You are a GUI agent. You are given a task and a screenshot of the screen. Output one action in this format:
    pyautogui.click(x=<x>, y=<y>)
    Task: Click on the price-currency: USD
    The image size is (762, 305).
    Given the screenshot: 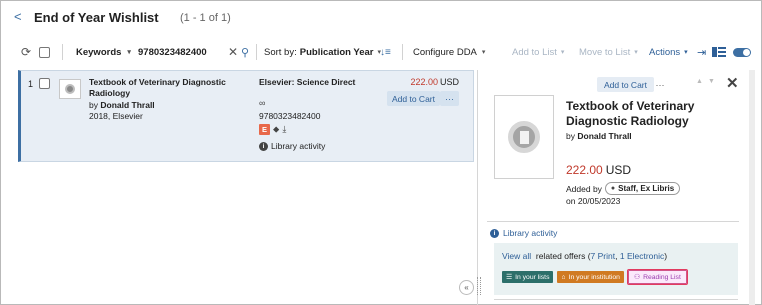 What is the action you would take?
    pyautogui.click(x=618, y=170)
    